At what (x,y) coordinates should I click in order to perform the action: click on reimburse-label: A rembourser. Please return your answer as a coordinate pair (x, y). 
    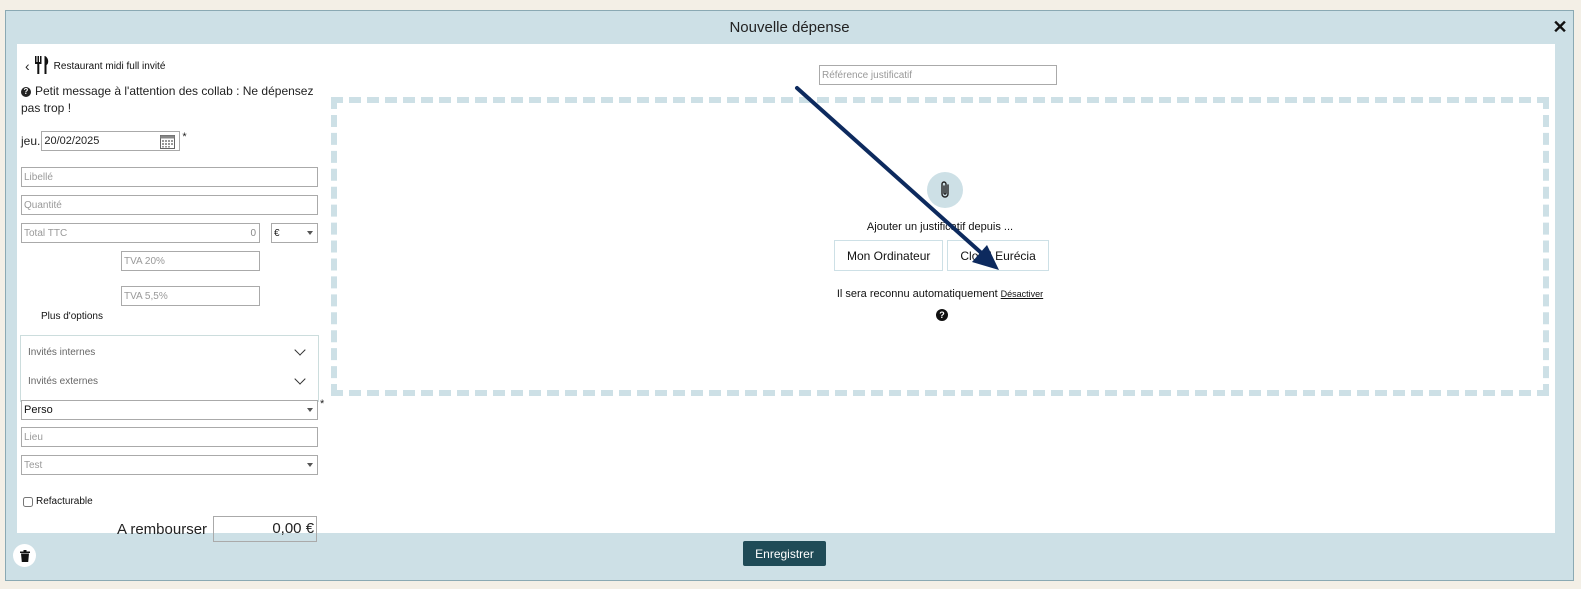
    Looking at the image, I should click on (162, 529).